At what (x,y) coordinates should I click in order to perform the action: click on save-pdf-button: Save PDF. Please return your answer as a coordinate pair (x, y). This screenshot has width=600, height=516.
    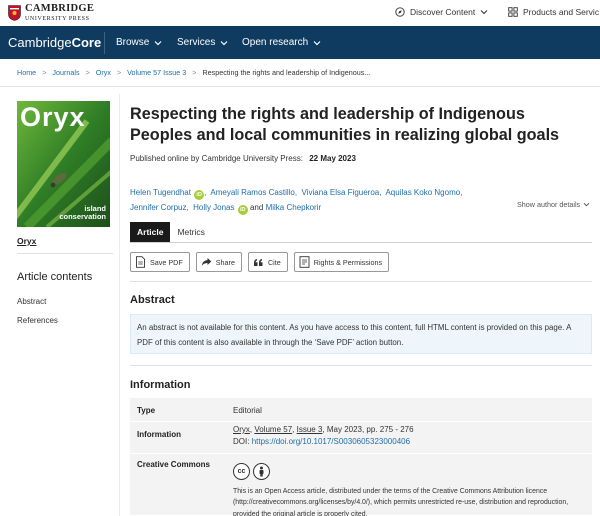
    Looking at the image, I should click on (160, 262).